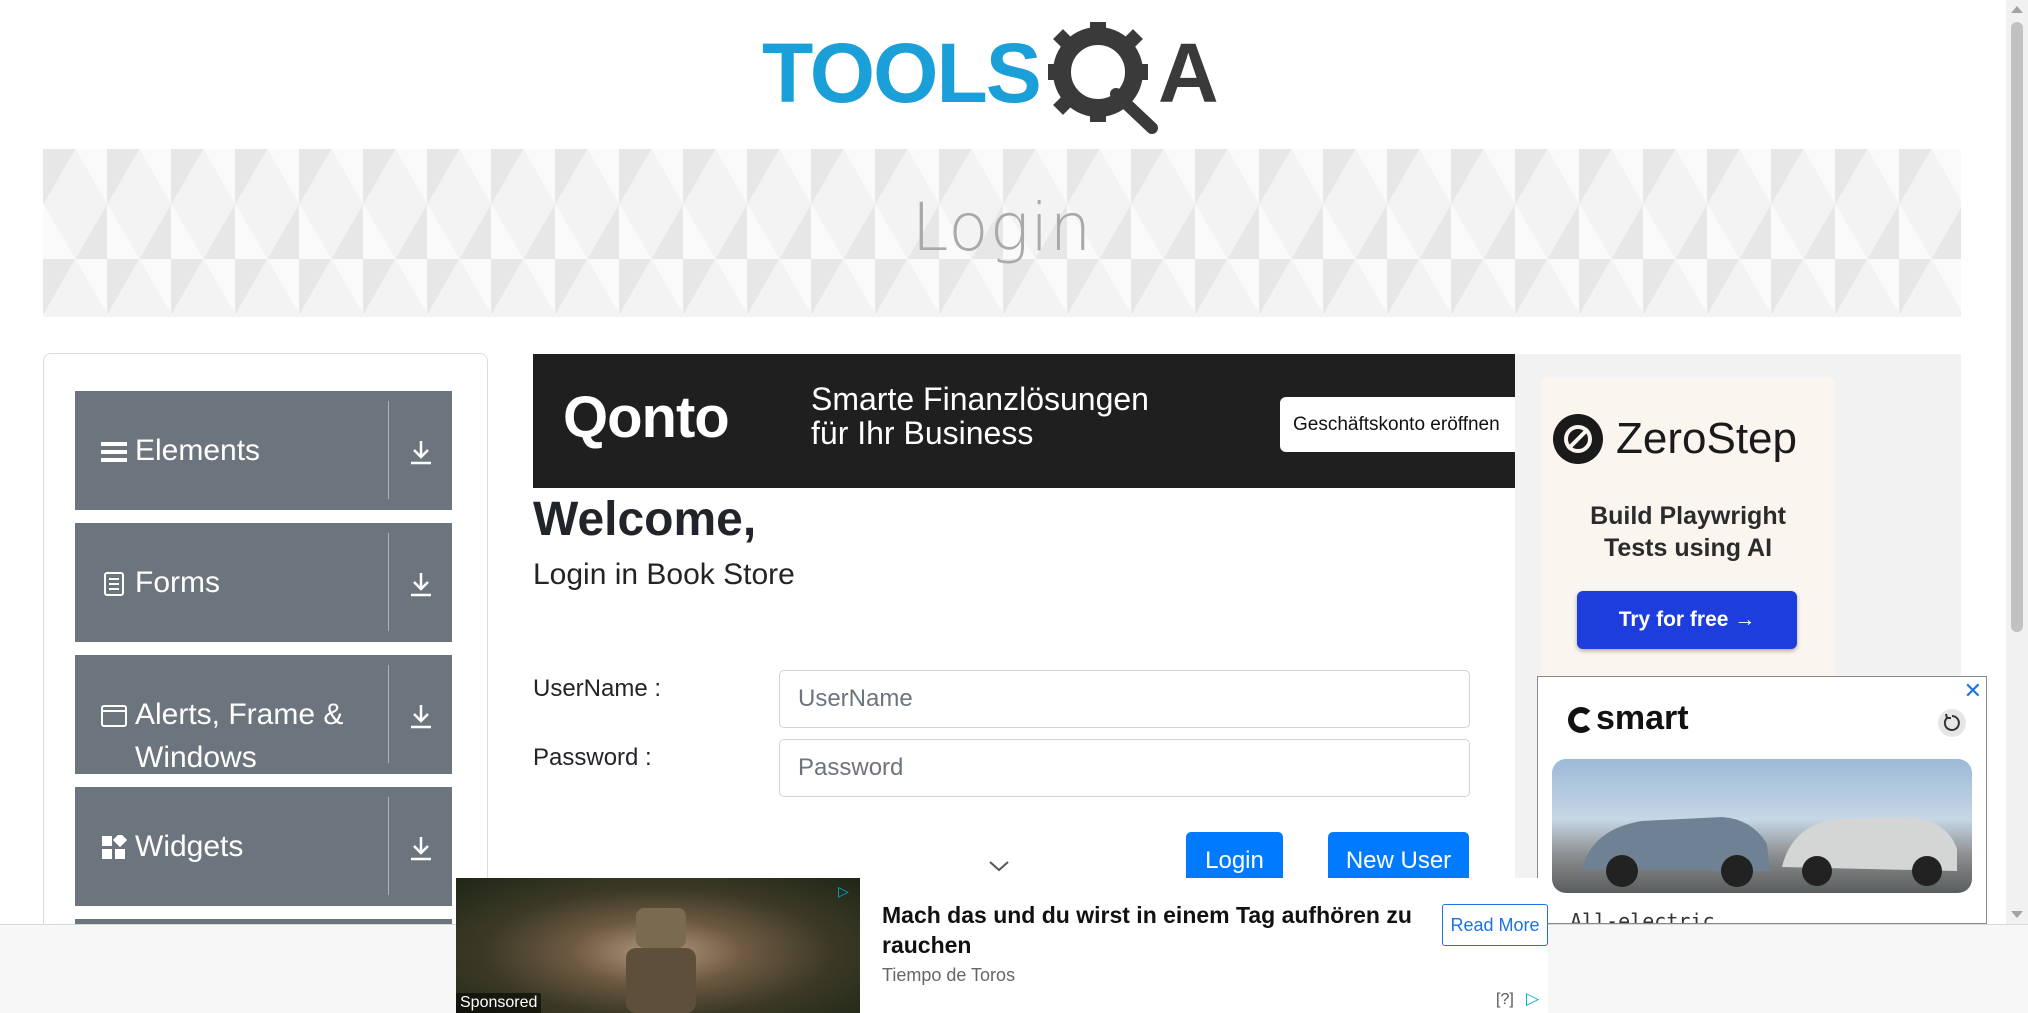  Describe the element at coordinates (239, 736) in the screenshot. I see `sidebar-group-label: Alerts, Frame & Windows` at that location.